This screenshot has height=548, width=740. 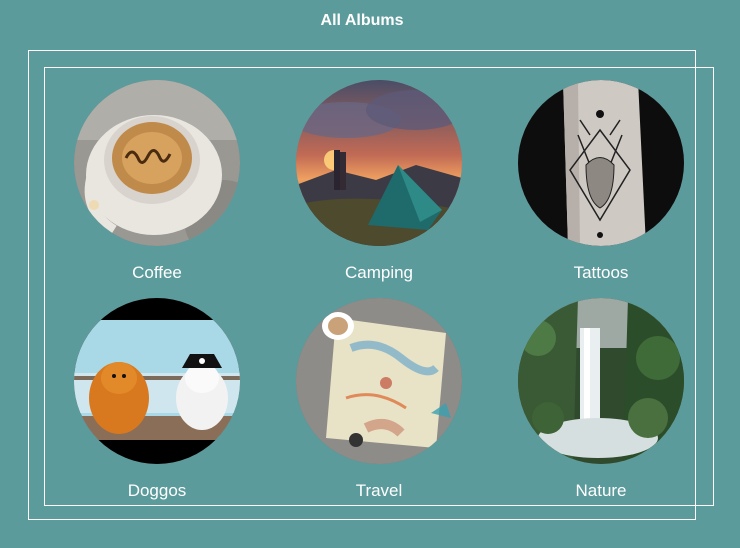 I want to click on travel-map-image, so click(x=379, y=381).